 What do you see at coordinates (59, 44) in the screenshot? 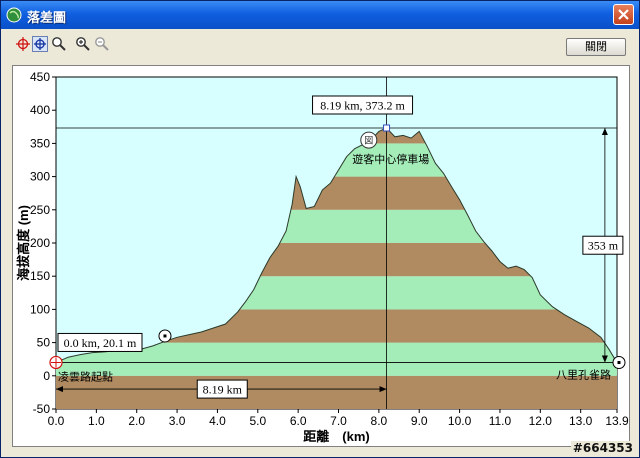
I see `magnifier-icon` at bounding box center [59, 44].